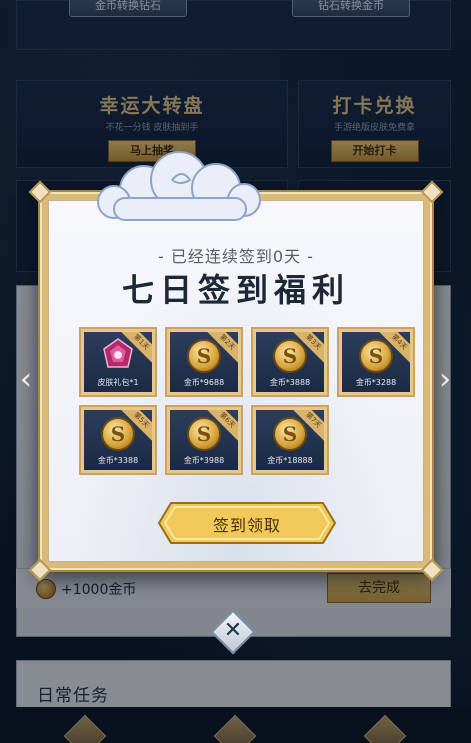 The image size is (471, 743). I want to click on claim-button: 签到领取, so click(247, 523).